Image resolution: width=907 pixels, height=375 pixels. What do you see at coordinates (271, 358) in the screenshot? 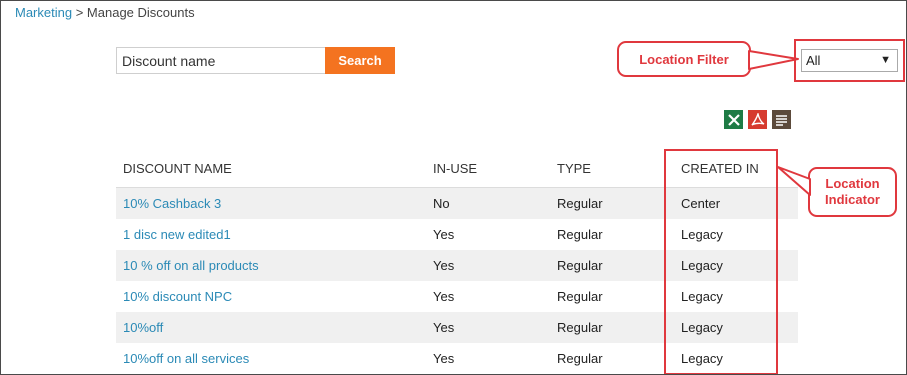
I see `discount-name-cell: 10%off on all services` at bounding box center [271, 358].